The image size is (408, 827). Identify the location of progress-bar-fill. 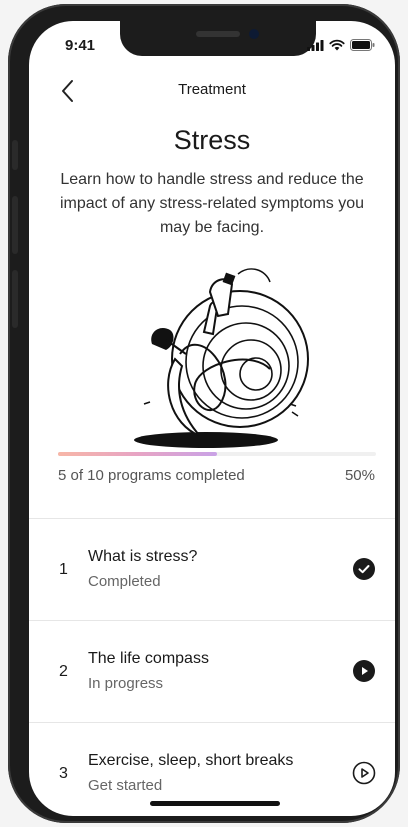
(137, 454).